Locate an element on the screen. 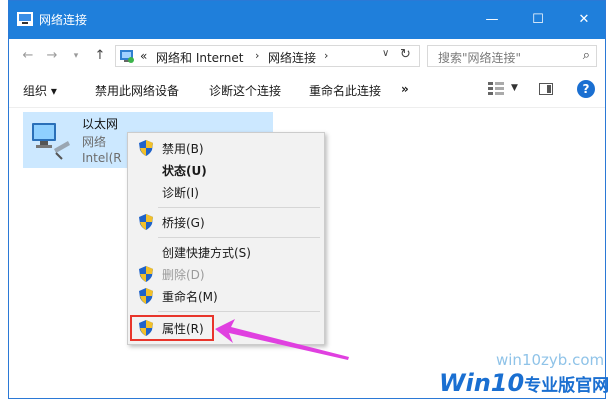  connection-name: 以太网 is located at coordinates (100, 124).